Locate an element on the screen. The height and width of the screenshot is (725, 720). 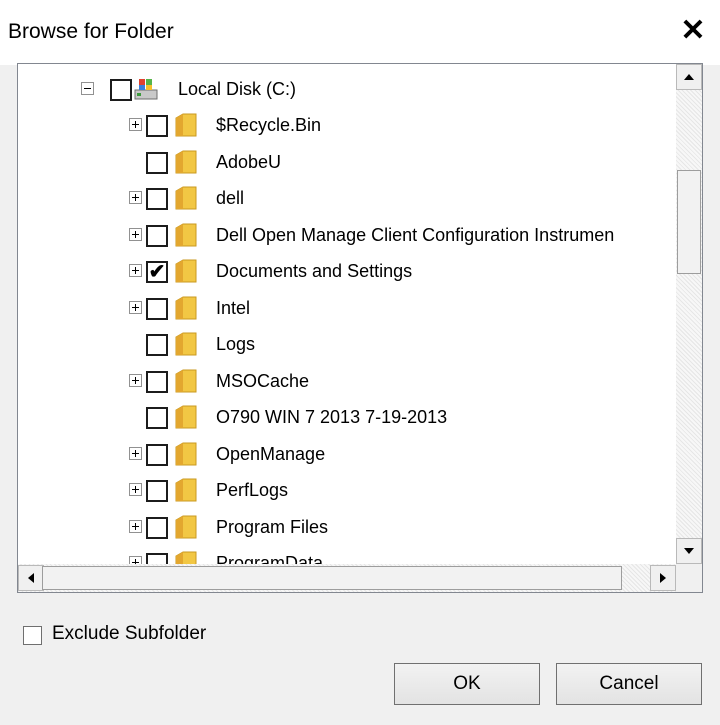
tree-item-row: MSOCache is located at coordinates (347, 381).